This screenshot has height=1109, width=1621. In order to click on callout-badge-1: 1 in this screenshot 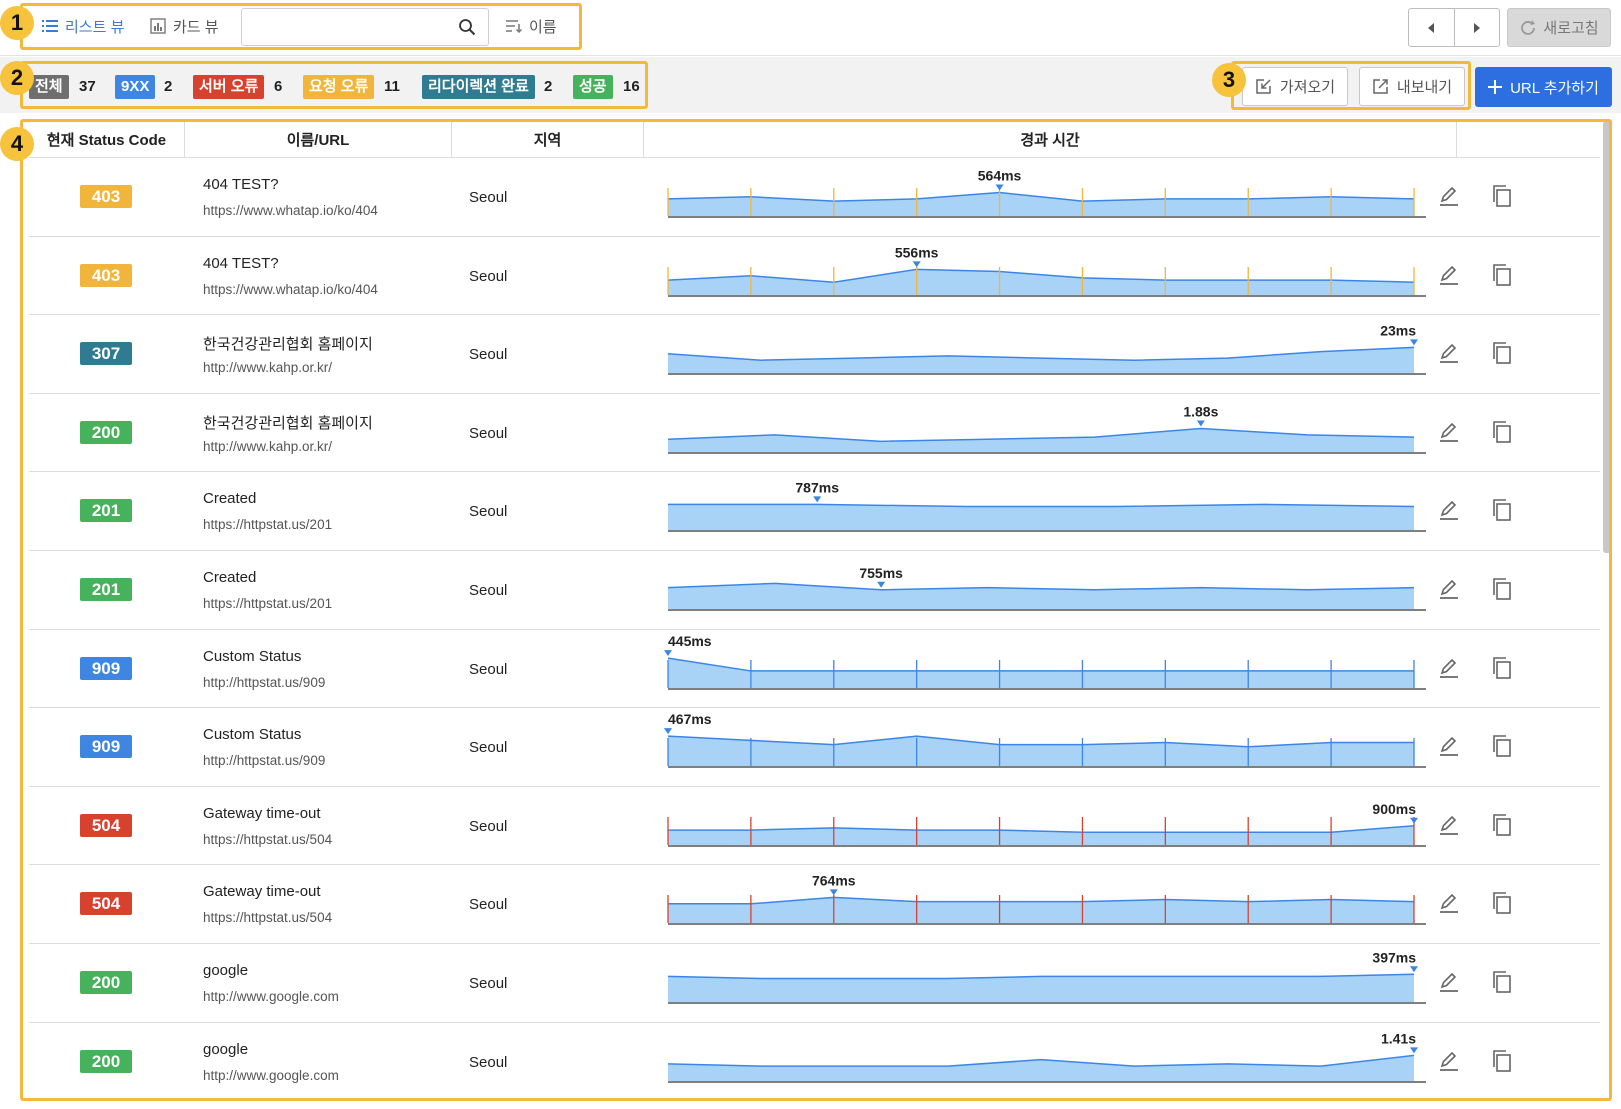, I will do `click(17, 23)`.